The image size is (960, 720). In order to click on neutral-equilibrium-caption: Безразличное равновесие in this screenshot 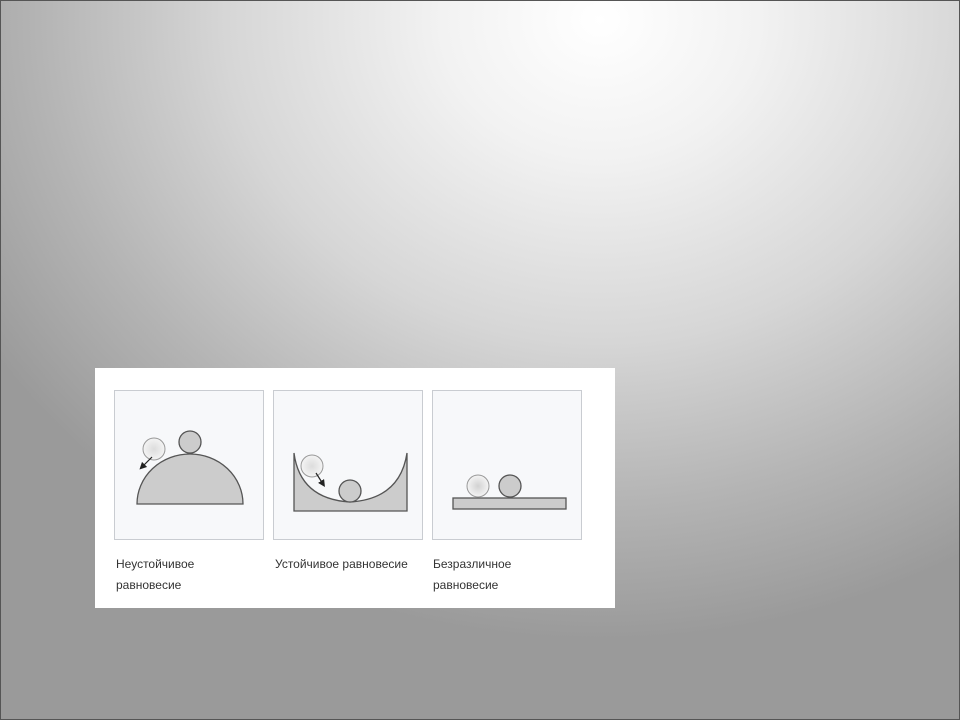, I will do `click(472, 575)`.